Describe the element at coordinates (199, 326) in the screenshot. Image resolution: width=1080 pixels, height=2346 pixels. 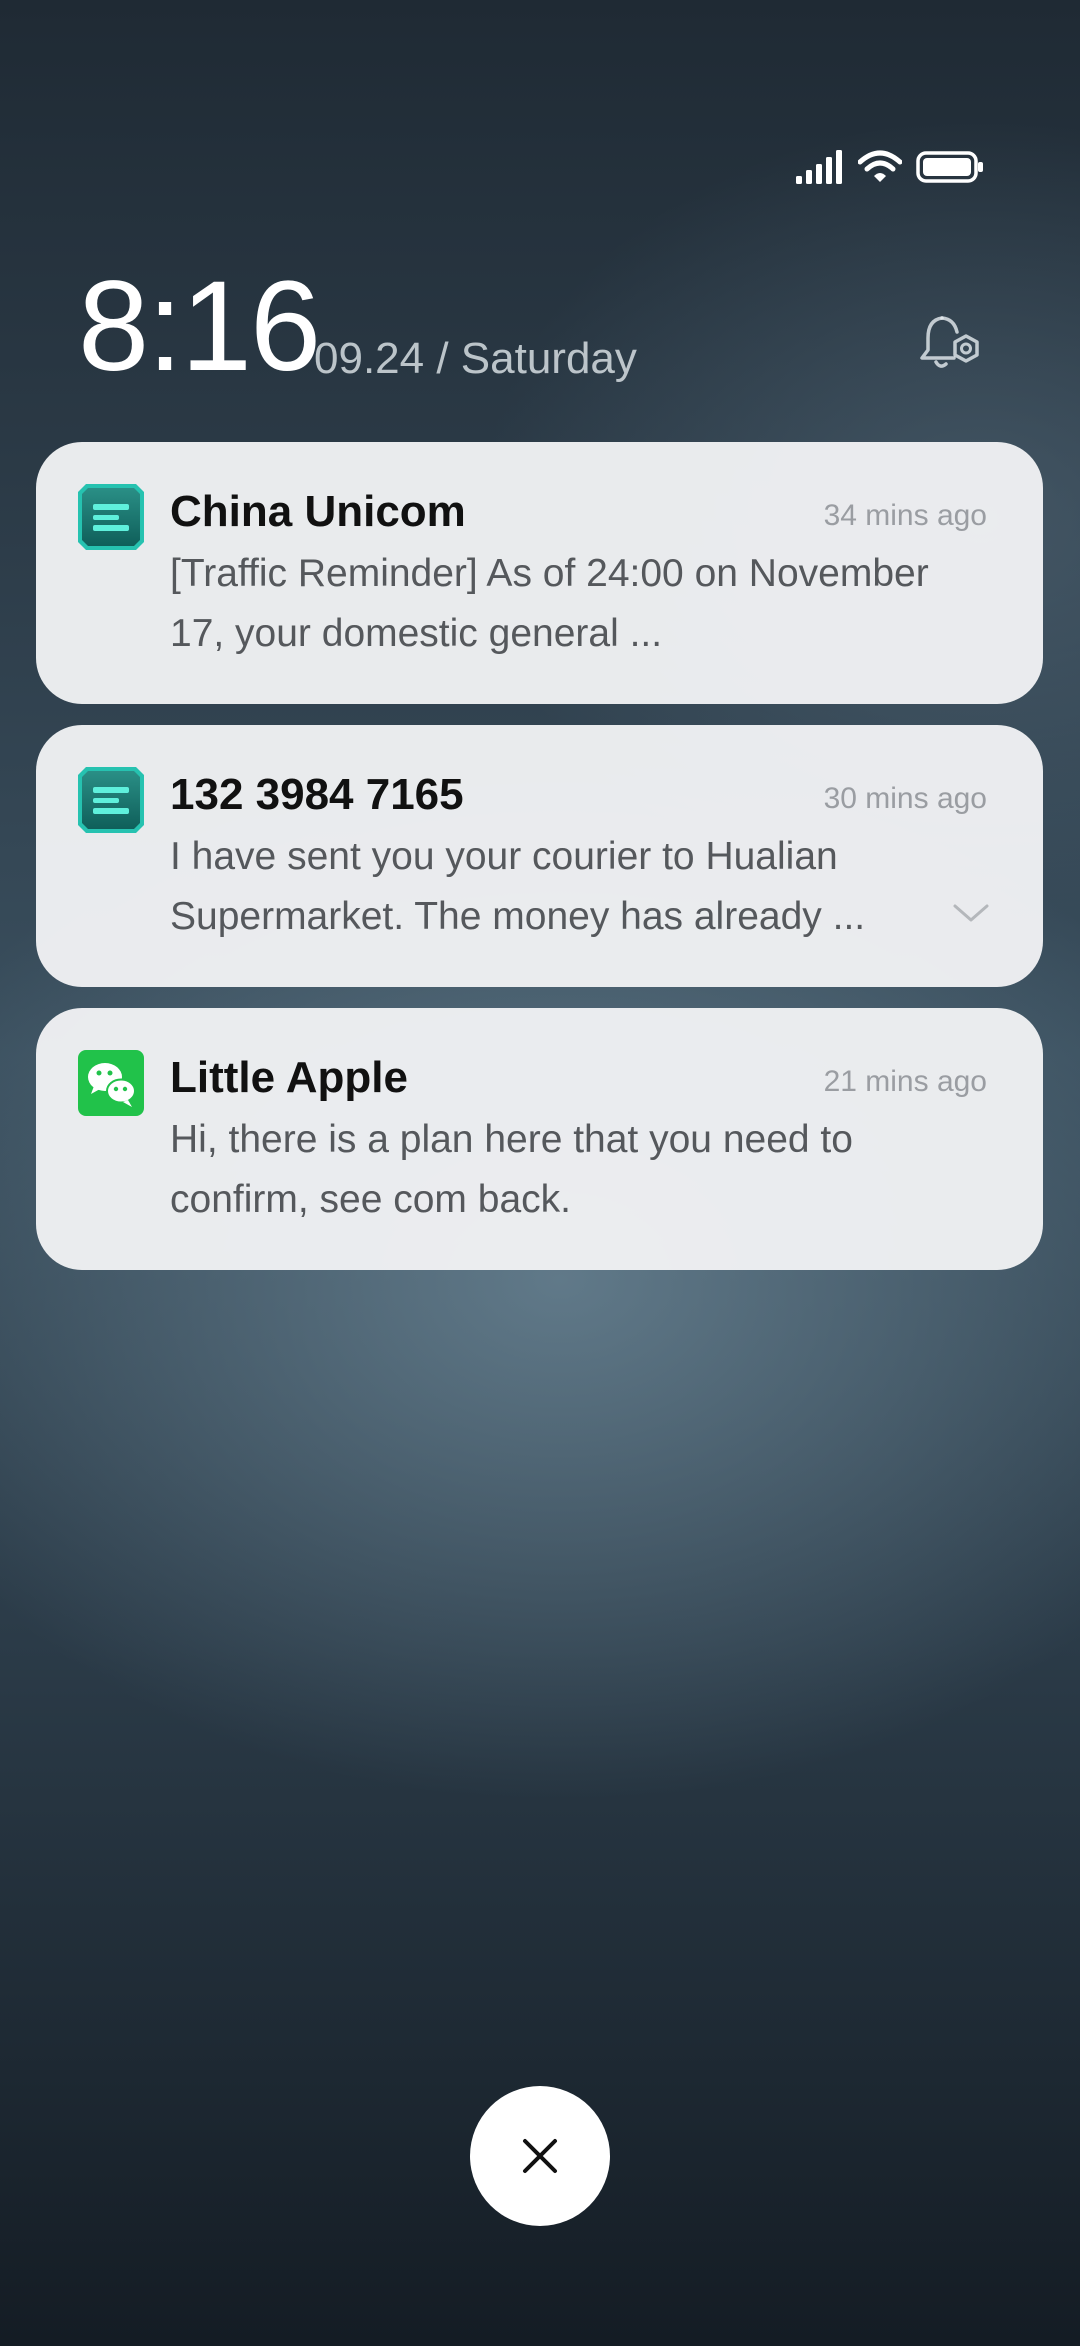
I see `clock-time: 8:16` at that location.